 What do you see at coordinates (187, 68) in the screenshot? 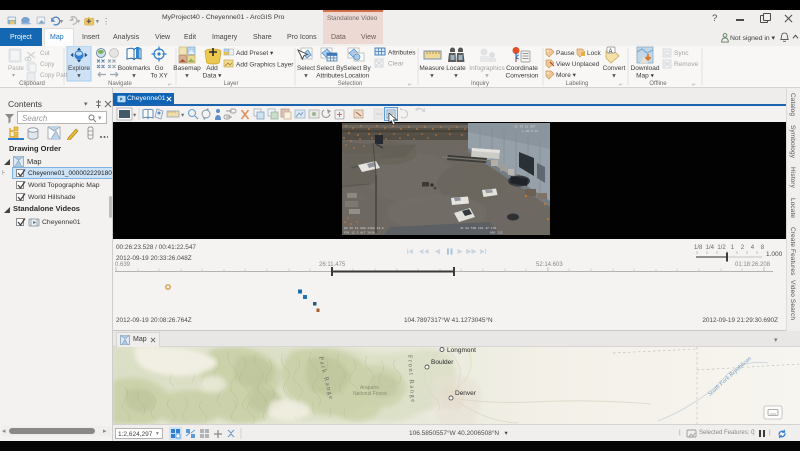
I see `svg-text: Basemap` at bounding box center [187, 68].